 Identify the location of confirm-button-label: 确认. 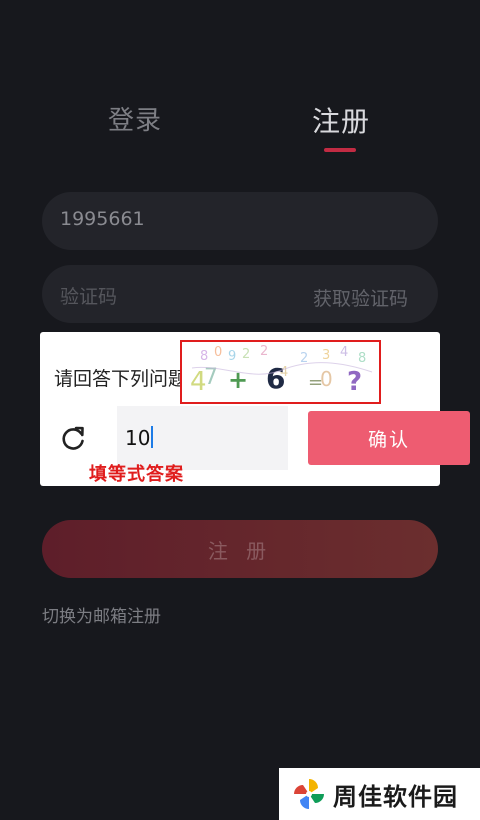
(388, 439).